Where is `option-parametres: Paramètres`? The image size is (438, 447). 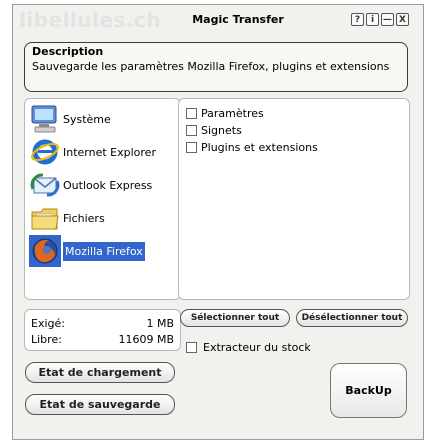 option-parametres: Paramètres is located at coordinates (225, 113).